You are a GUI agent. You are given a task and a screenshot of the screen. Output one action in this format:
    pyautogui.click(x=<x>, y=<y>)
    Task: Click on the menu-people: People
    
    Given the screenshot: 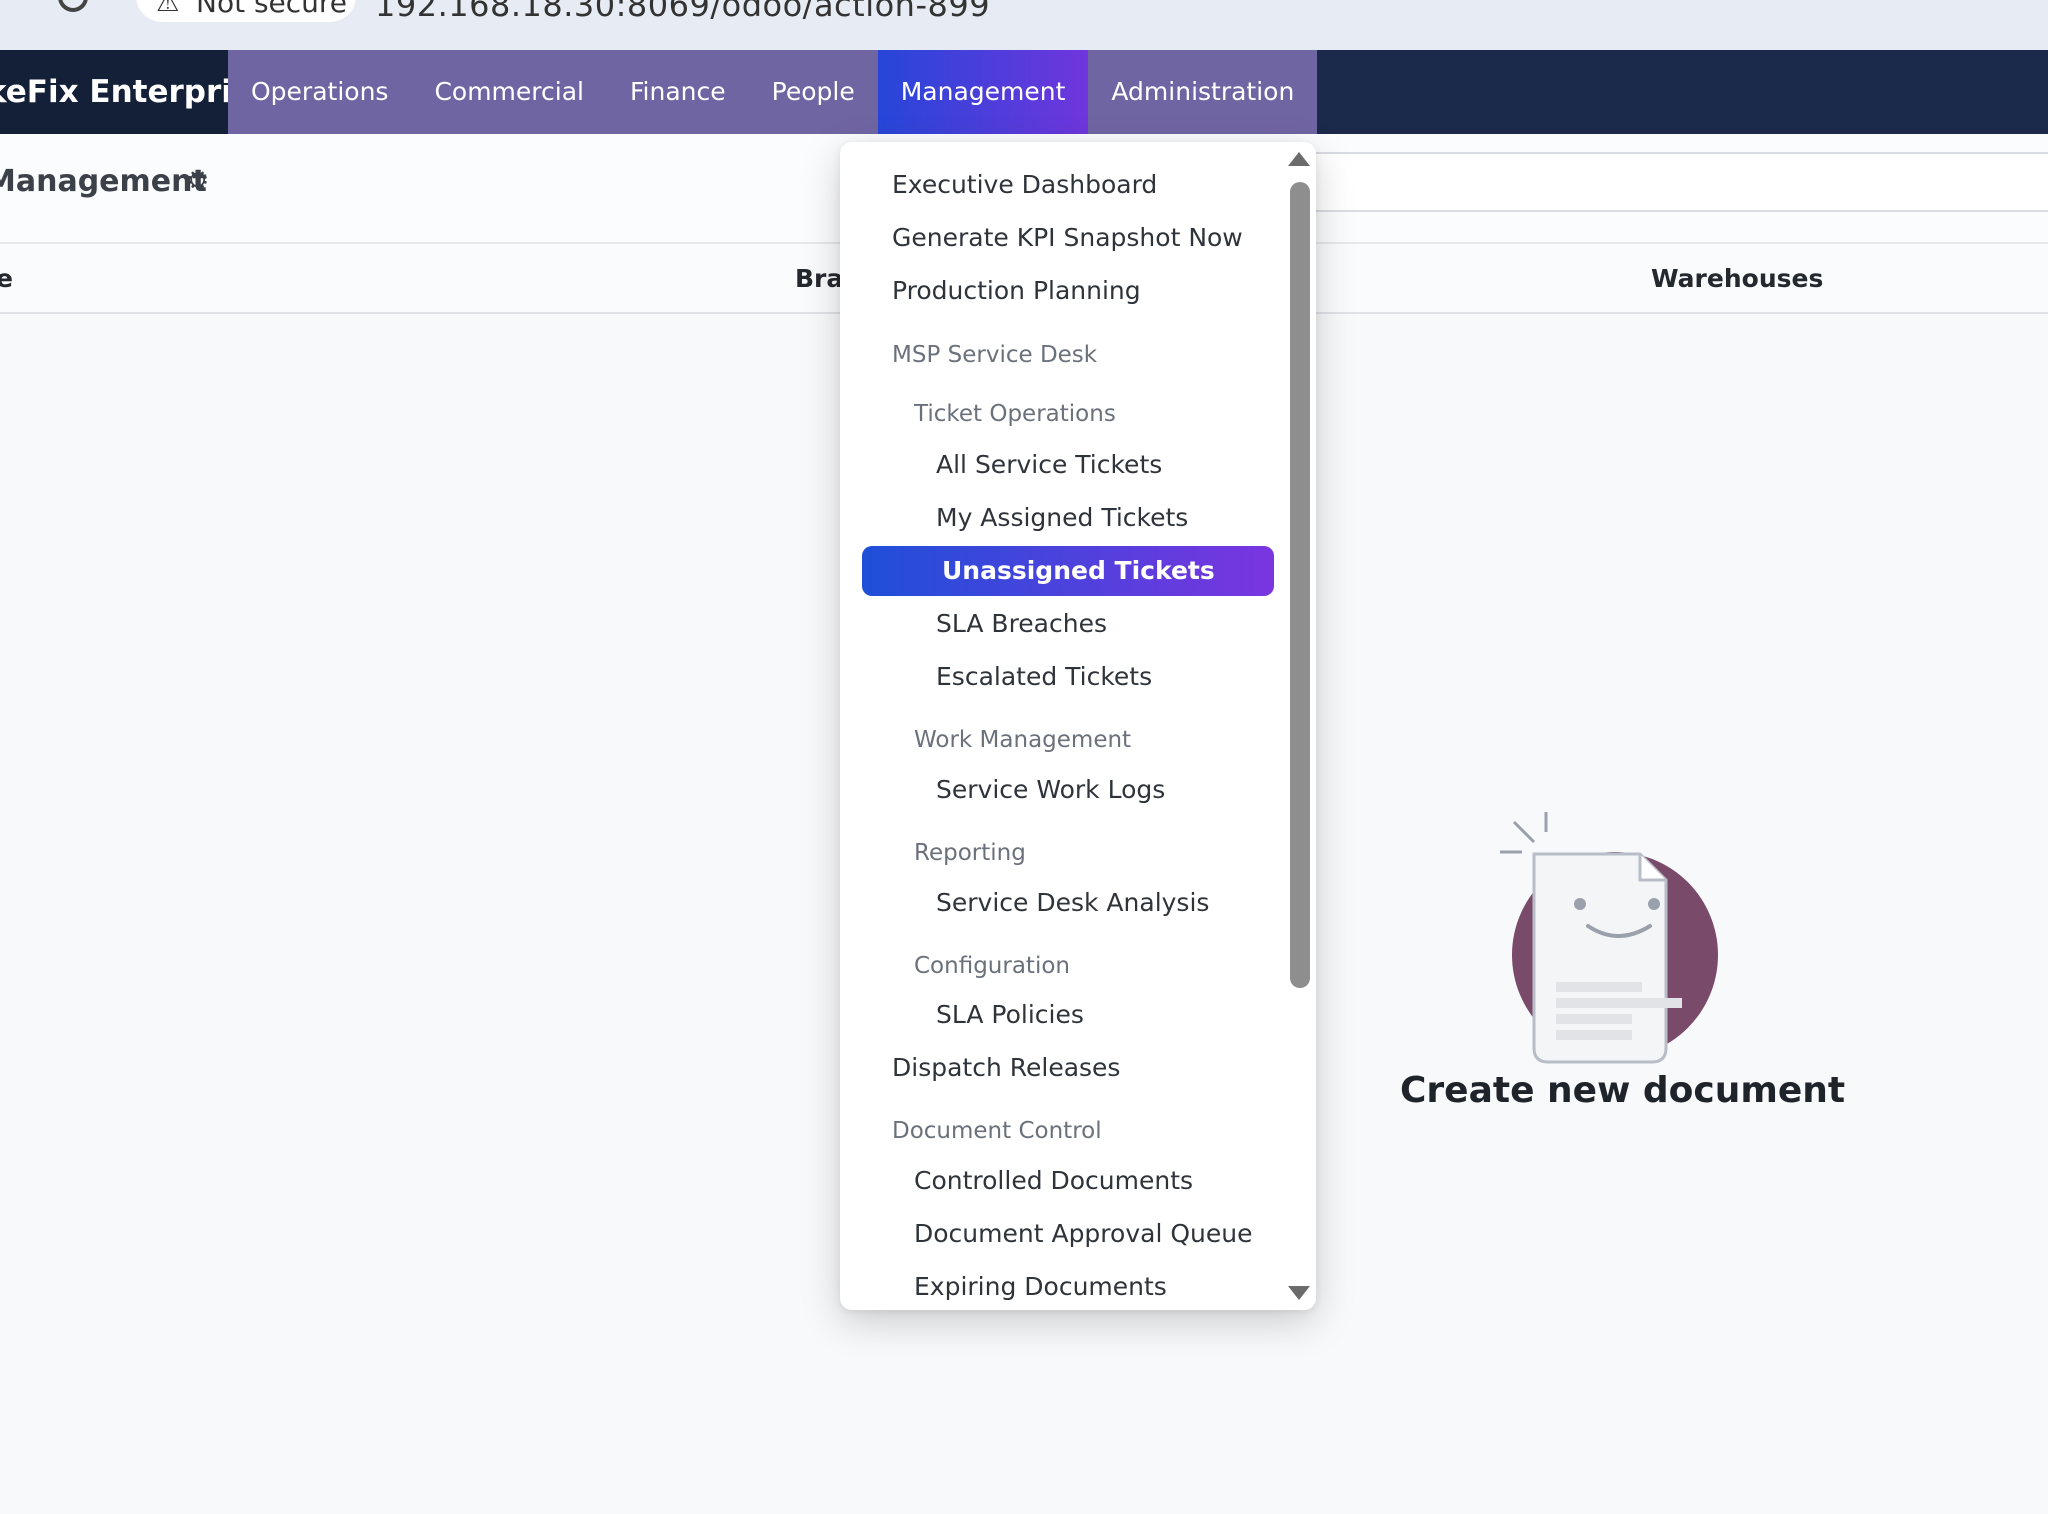 What is the action you would take?
    pyautogui.click(x=813, y=92)
    